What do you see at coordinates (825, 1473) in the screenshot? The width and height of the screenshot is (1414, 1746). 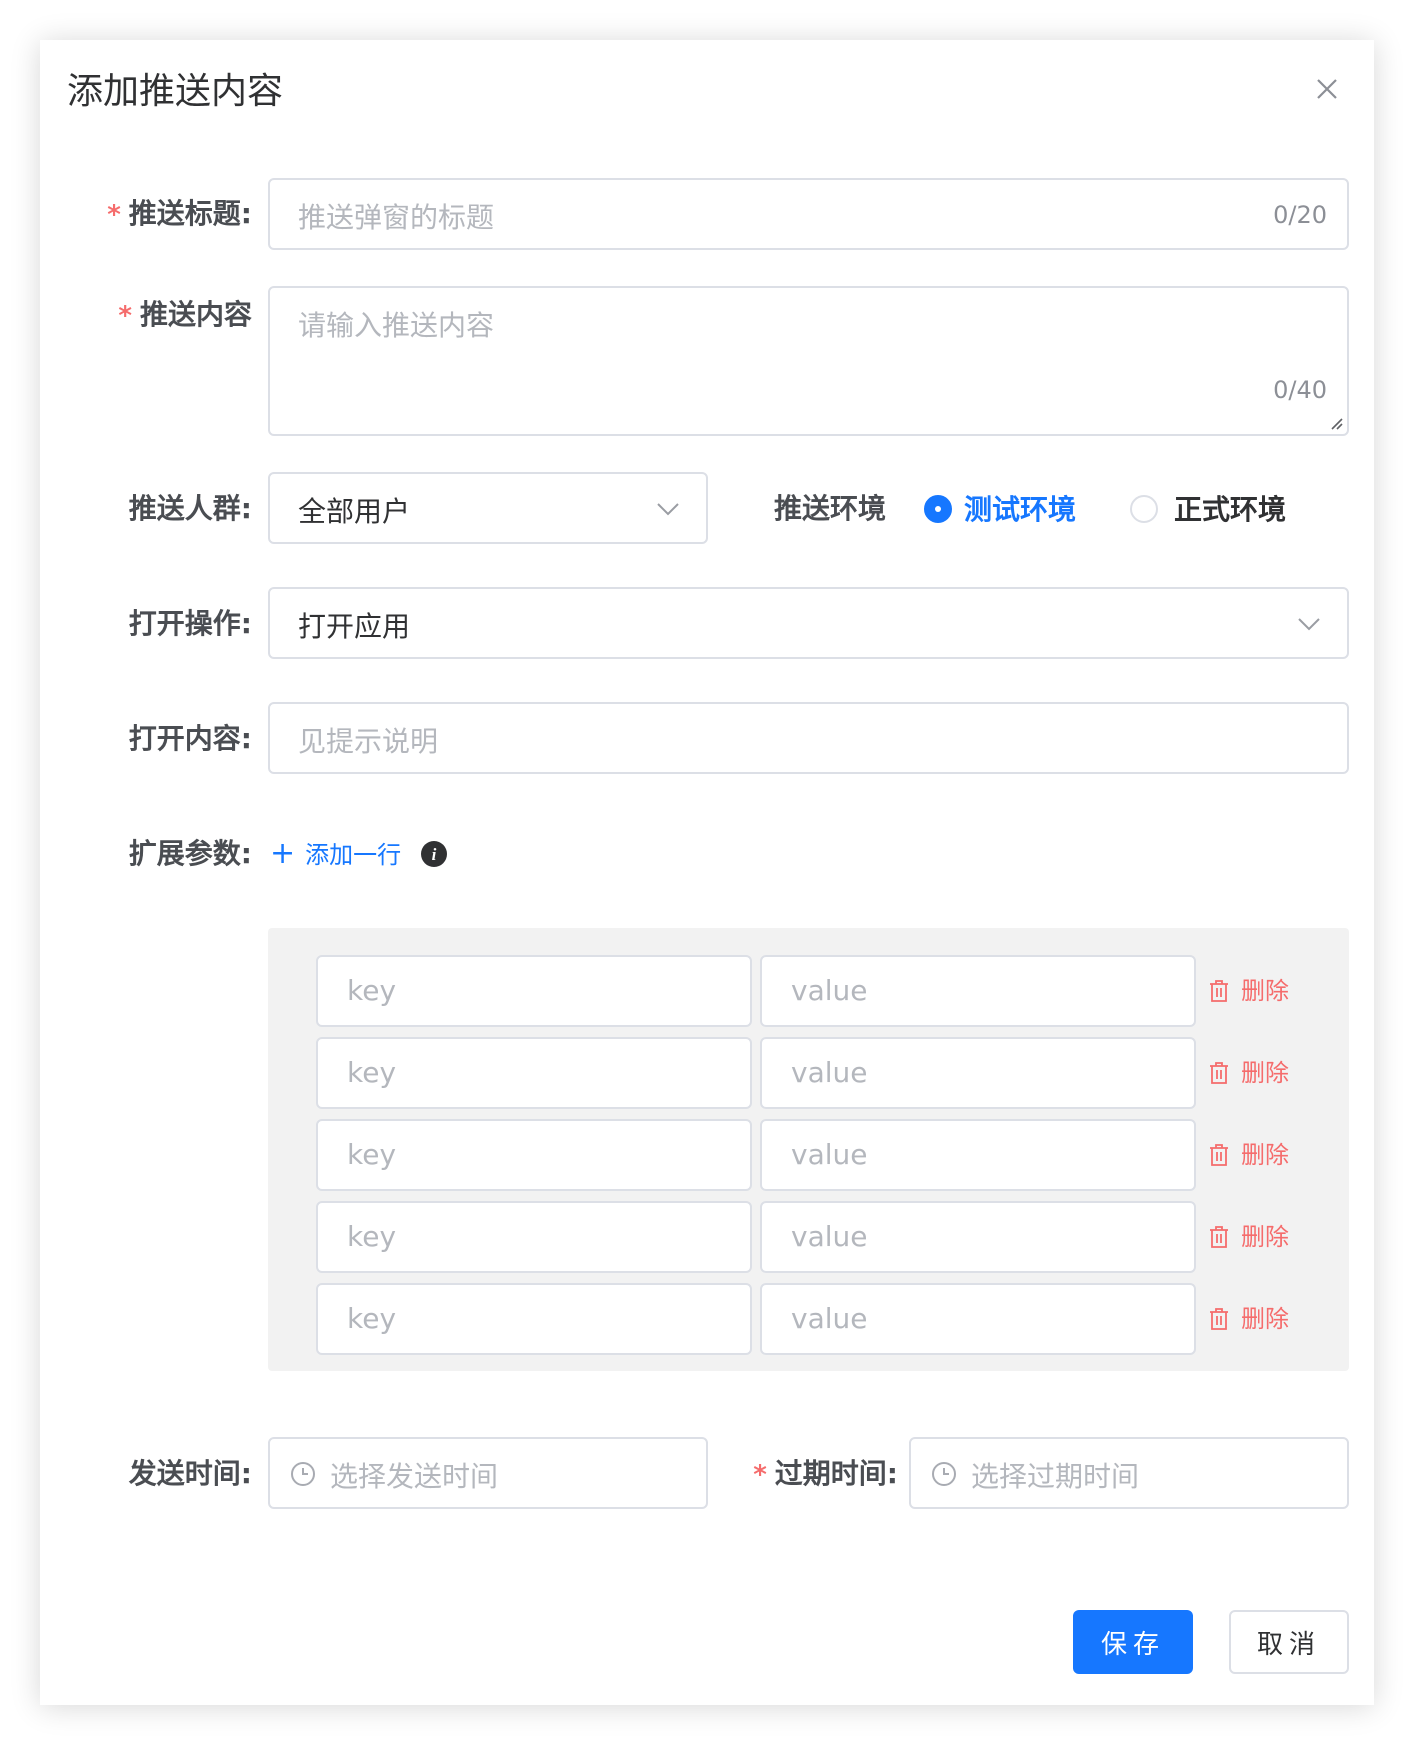 I see `expire-time-label: * 过期时间:` at bounding box center [825, 1473].